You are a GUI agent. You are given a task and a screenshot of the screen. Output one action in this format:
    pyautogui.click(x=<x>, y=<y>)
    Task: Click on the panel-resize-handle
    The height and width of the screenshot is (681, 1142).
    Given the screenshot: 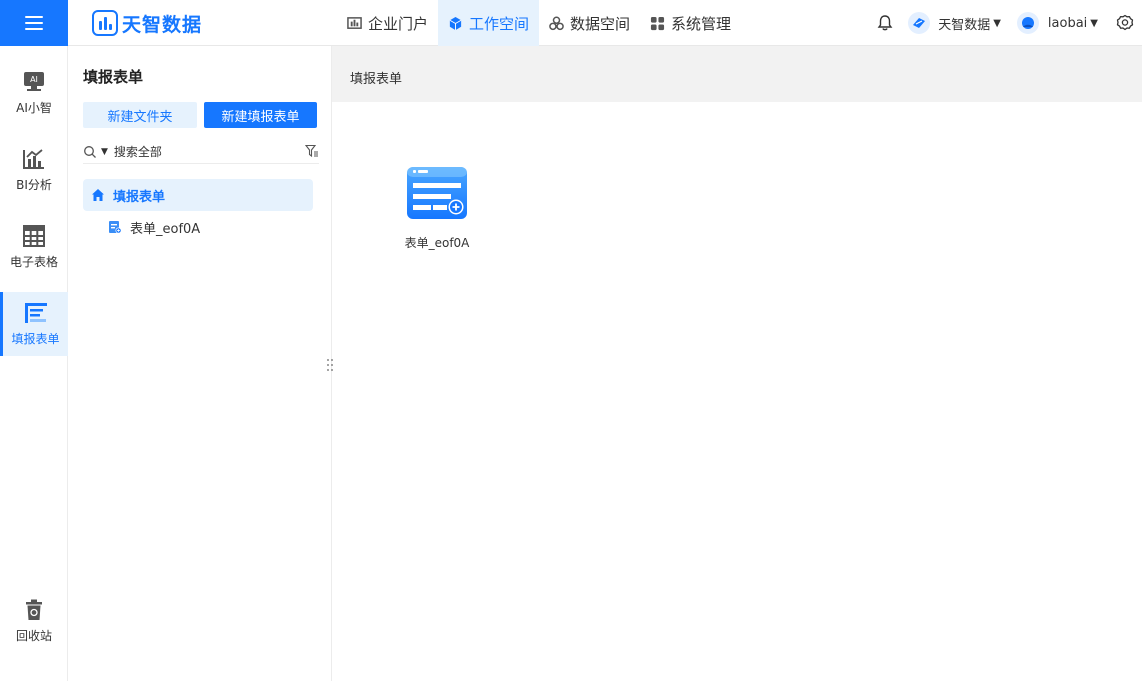 What is the action you would take?
    pyautogui.click(x=330, y=365)
    